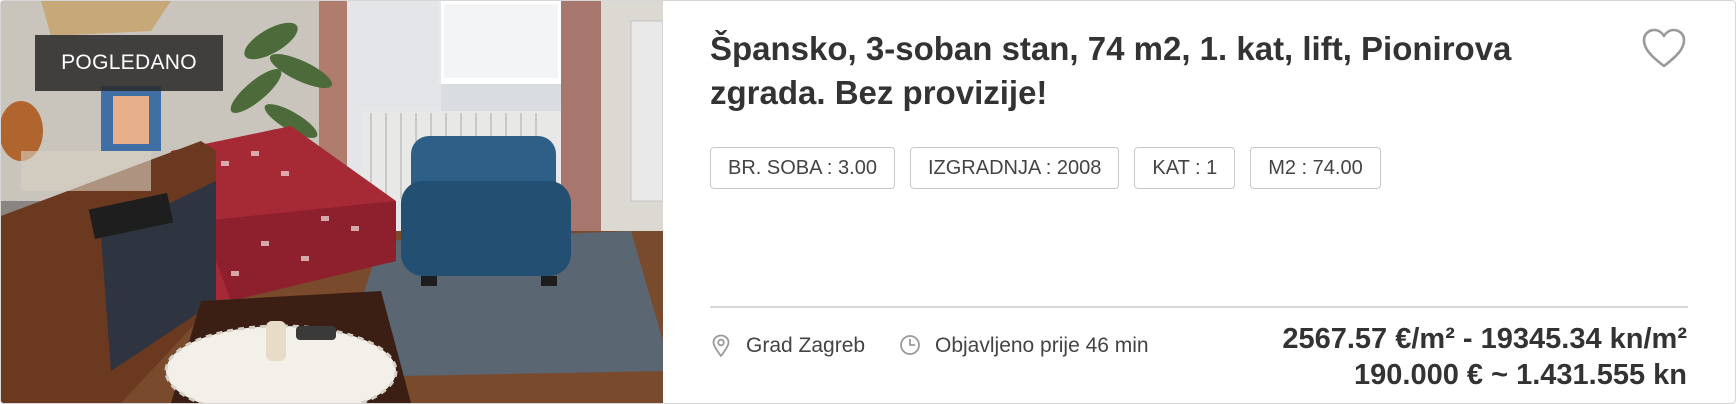 The height and width of the screenshot is (404, 1736). What do you see at coordinates (1042, 345) in the screenshot?
I see `published-text: Objavljeno prije 46 min` at bounding box center [1042, 345].